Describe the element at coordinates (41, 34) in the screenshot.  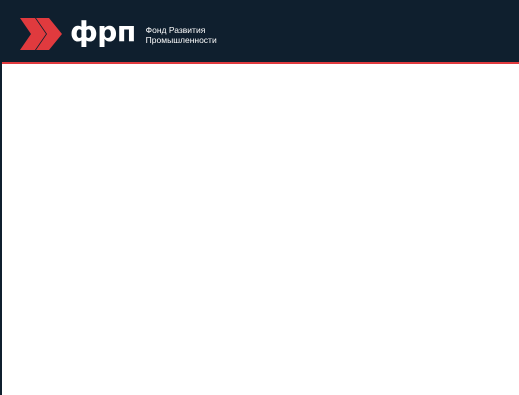
I see `double-chevron-right-icon` at that location.